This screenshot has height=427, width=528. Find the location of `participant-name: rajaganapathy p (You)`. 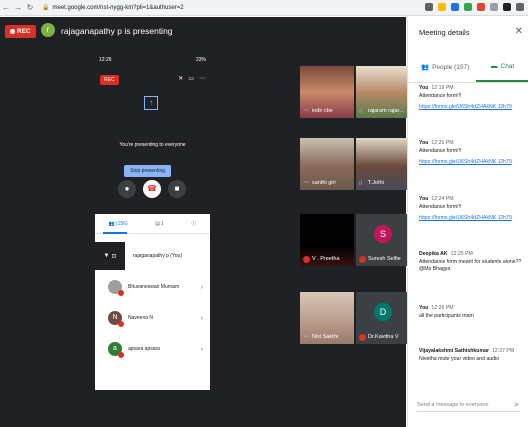

participant-name: rajaganapathy p (You) is located at coordinates (158, 256).